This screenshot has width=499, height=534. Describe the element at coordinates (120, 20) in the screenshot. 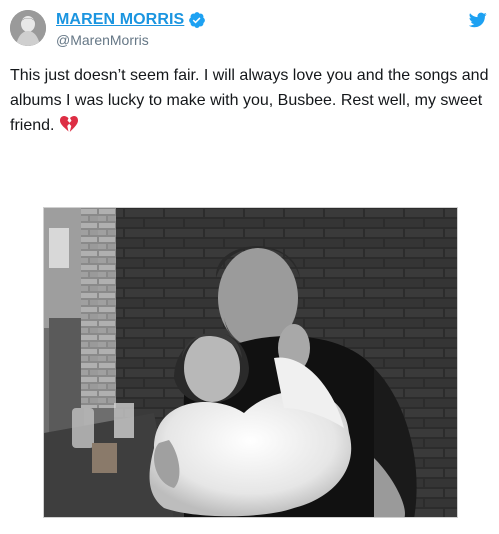

I see `author-display-name: MAREN MORRIS` at that location.